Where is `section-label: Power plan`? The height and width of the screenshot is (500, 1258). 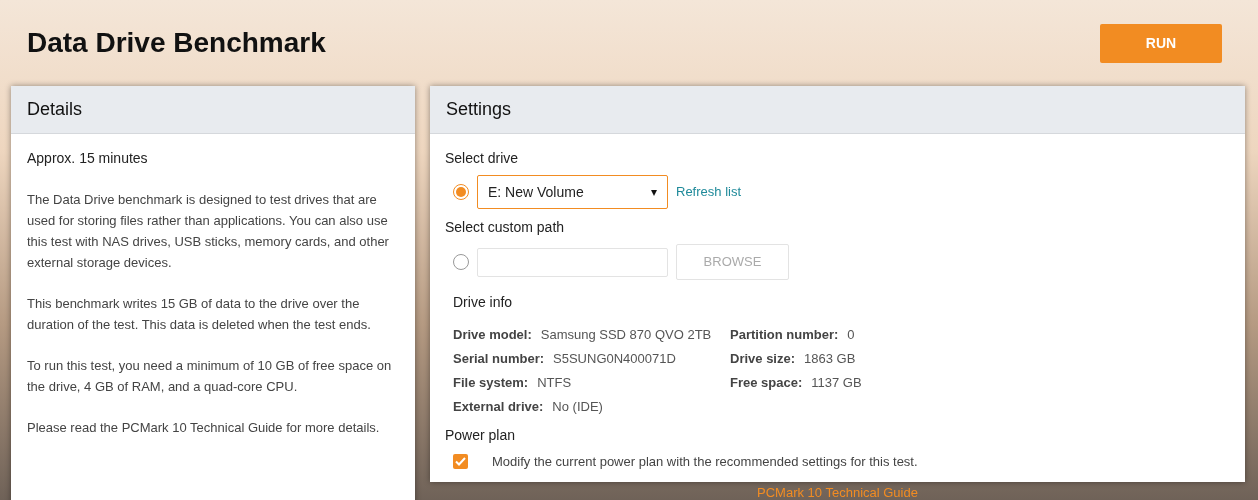 section-label: Power plan is located at coordinates (481, 435).